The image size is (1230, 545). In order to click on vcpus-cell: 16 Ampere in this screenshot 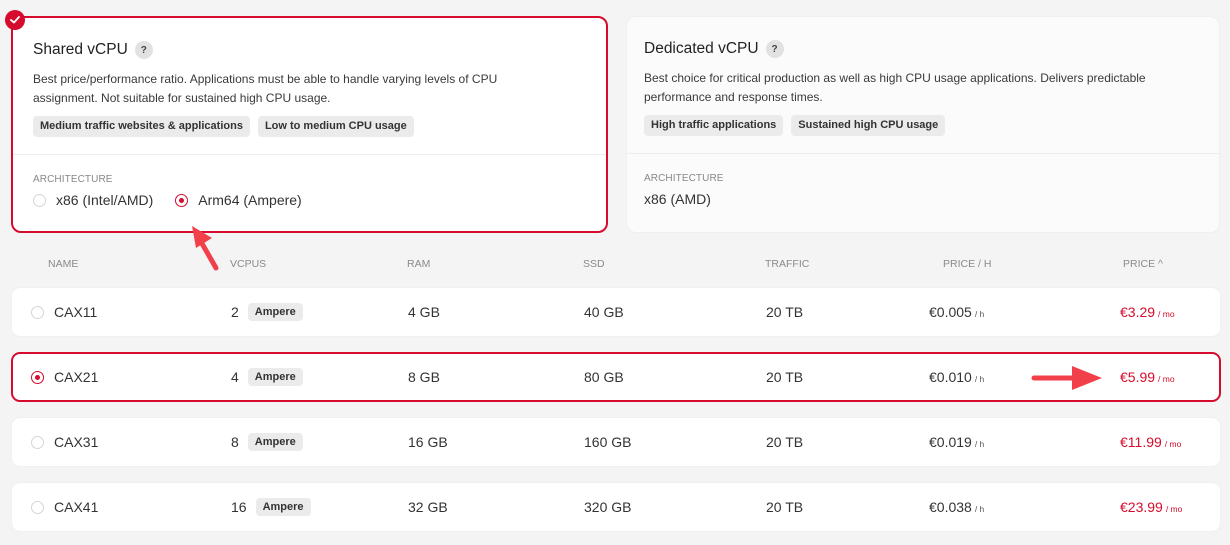, I will do `click(271, 507)`.